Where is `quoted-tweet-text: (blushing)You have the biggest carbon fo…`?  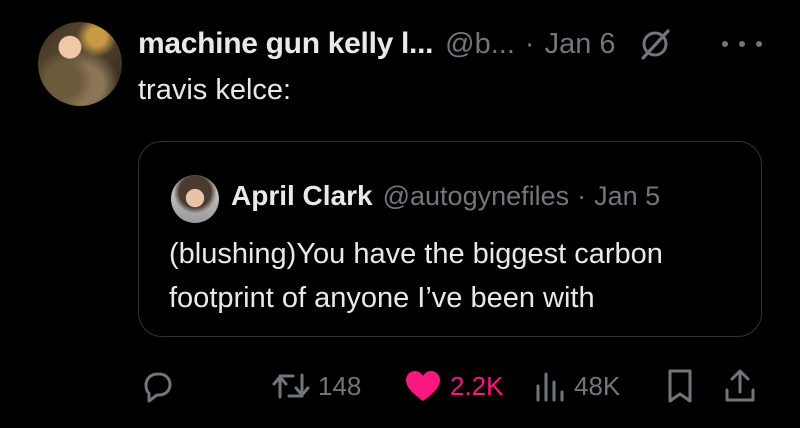
quoted-tweet-text: (blushing)You have the biggest carbon fo… is located at coordinates (459, 276).